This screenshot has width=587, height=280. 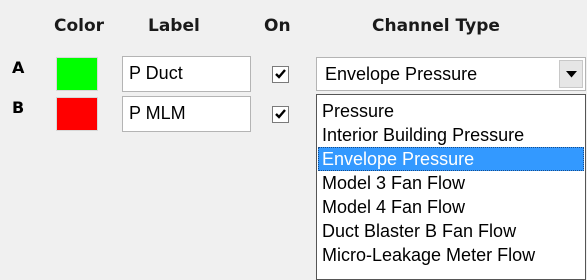 What do you see at coordinates (186, 114) in the screenshot?
I see `row-b-label-input` at bounding box center [186, 114].